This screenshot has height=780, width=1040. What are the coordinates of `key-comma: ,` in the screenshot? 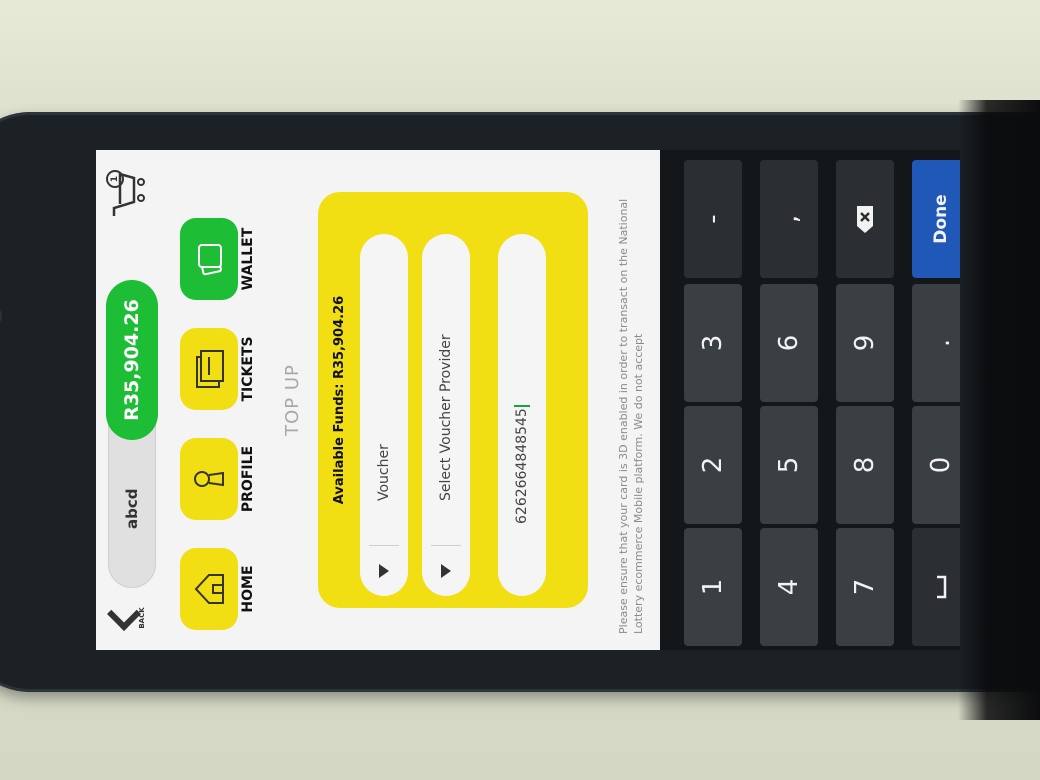 It's located at (789, 219).